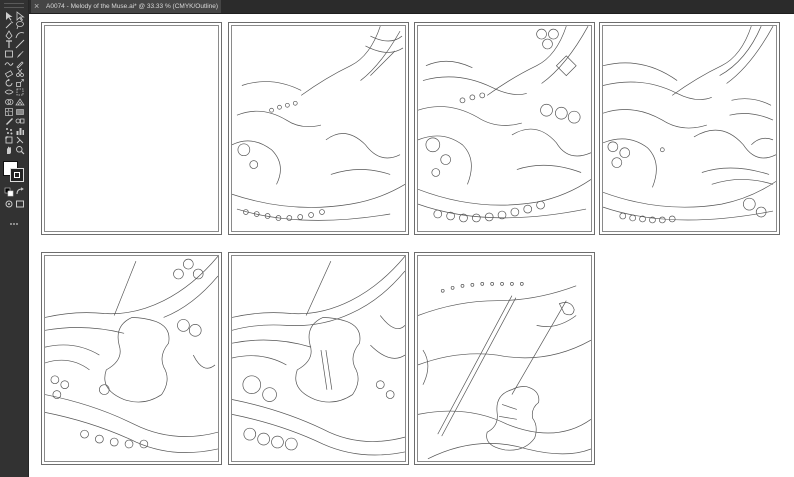  Describe the element at coordinates (38, 6) in the screenshot. I see `close-tab-icon: ×` at that location.